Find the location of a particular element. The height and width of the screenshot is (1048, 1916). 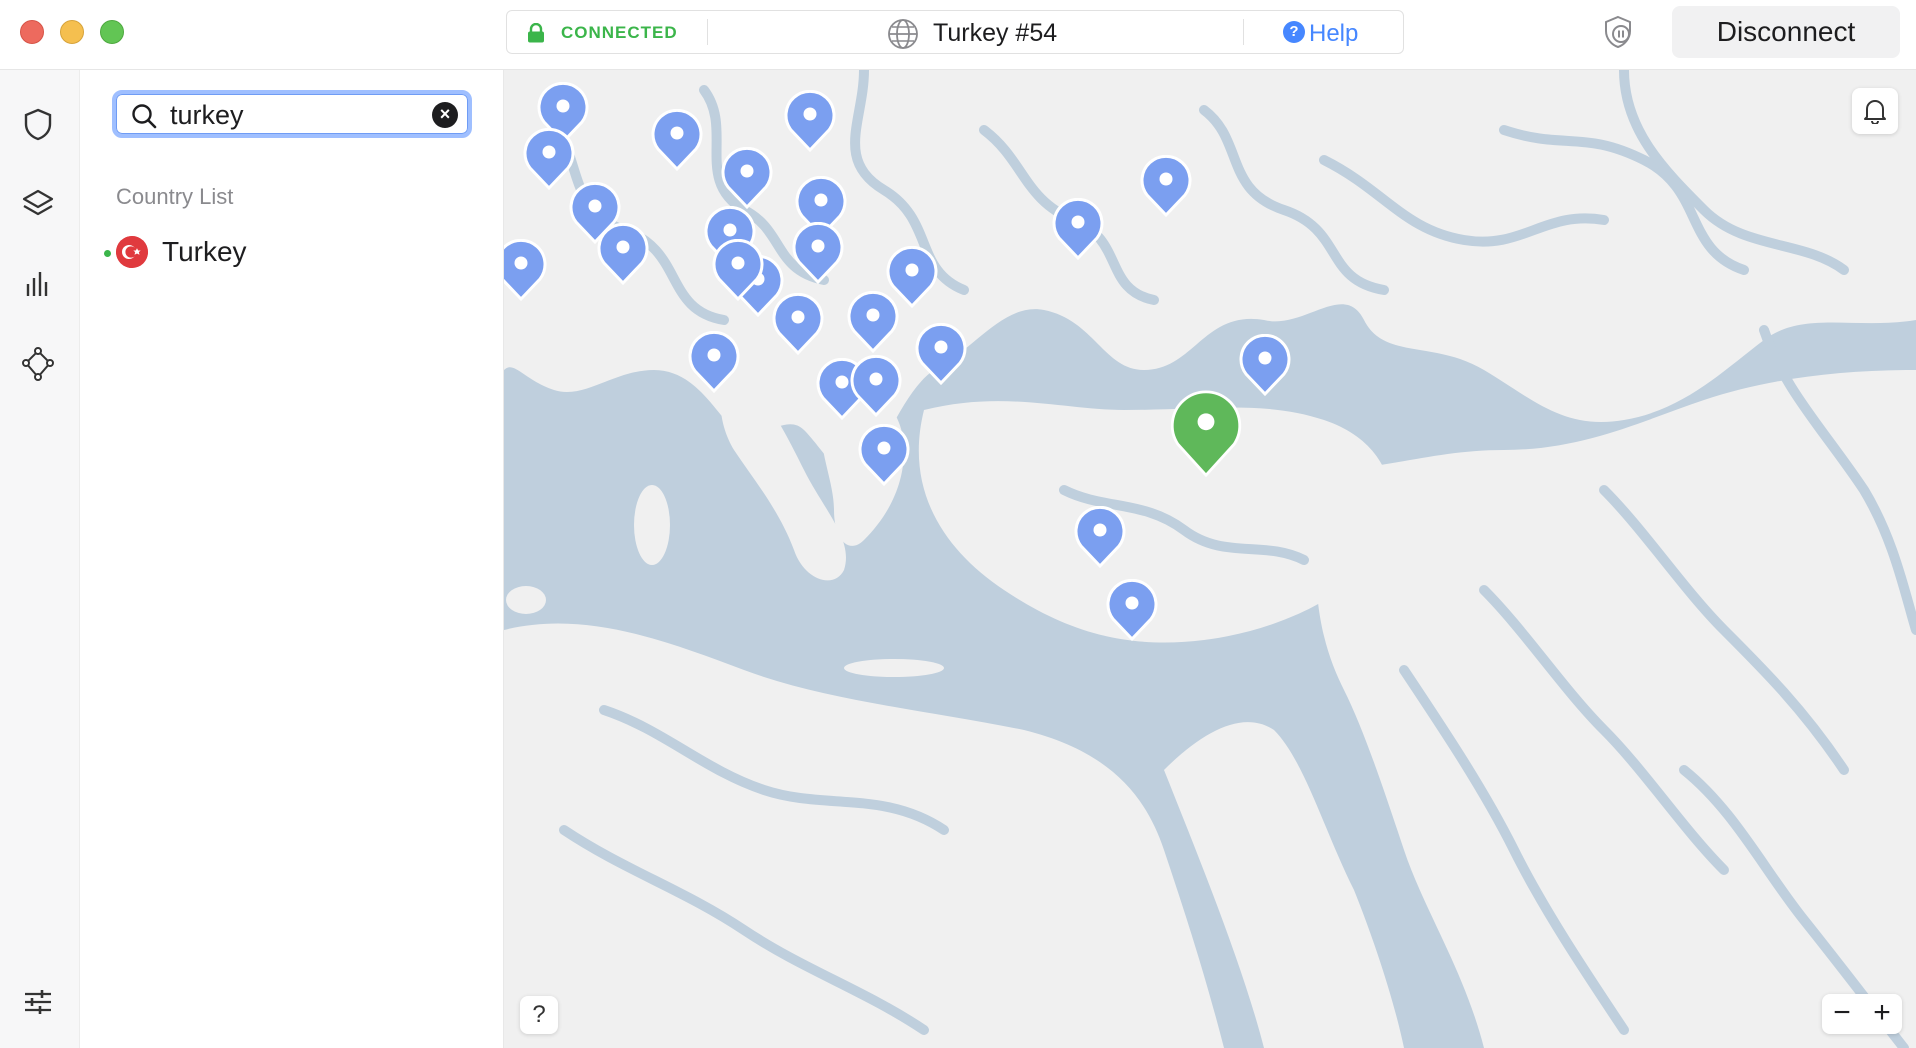

active-server-pin is located at coordinates (1206, 433).